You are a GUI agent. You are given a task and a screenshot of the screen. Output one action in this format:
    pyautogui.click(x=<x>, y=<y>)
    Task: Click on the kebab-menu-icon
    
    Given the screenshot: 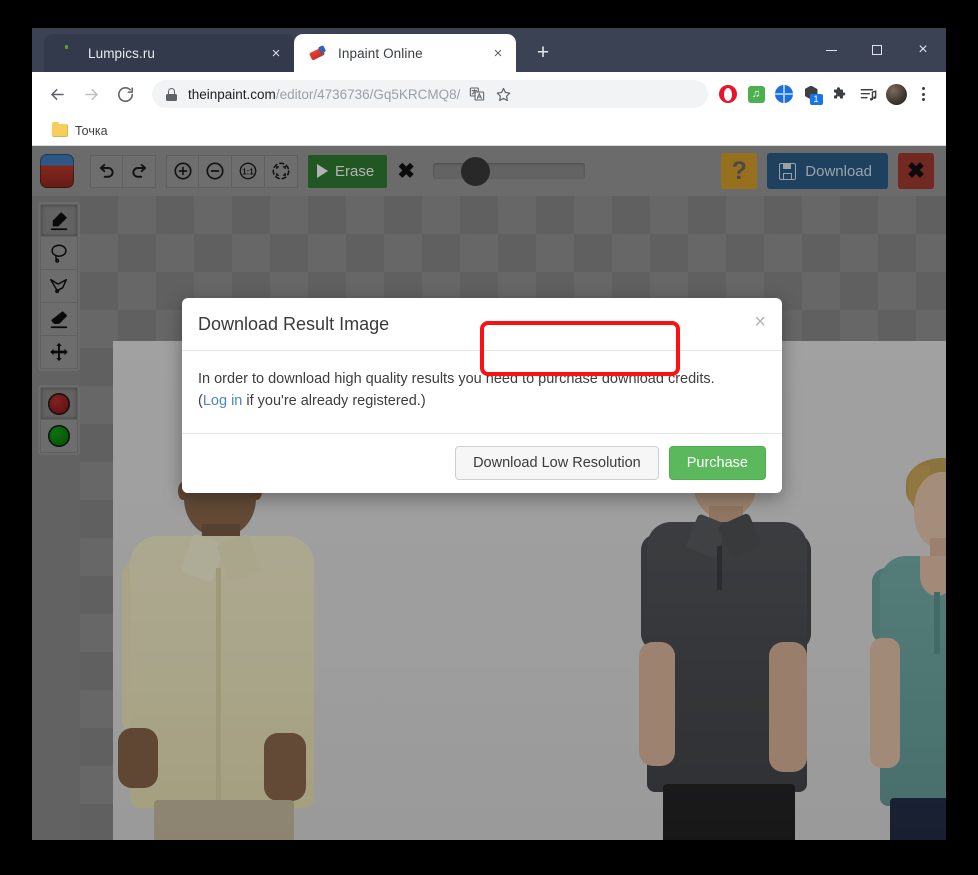 What is the action you would take?
    pyautogui.click(x=923, y=94)
    